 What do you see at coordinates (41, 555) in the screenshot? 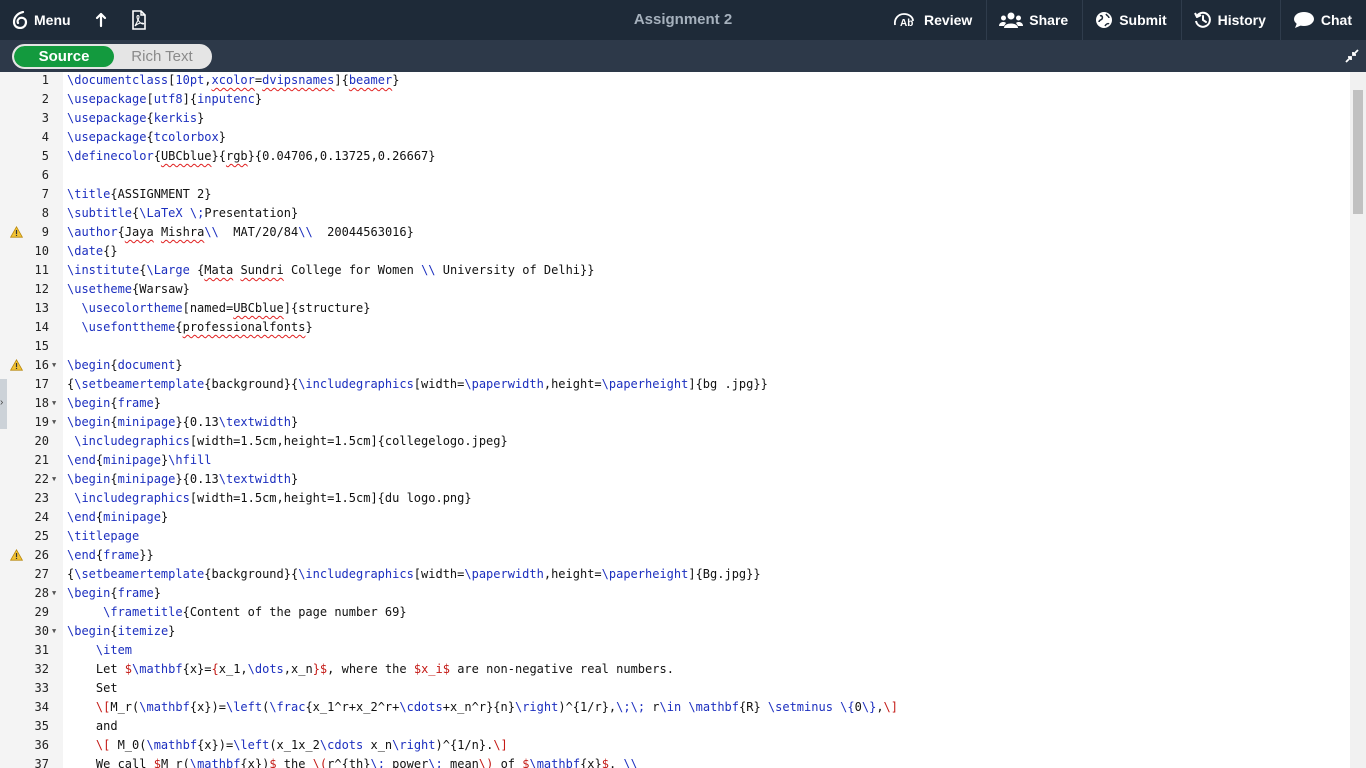
I see `line-number: 26` at bounding box center [41, 555].